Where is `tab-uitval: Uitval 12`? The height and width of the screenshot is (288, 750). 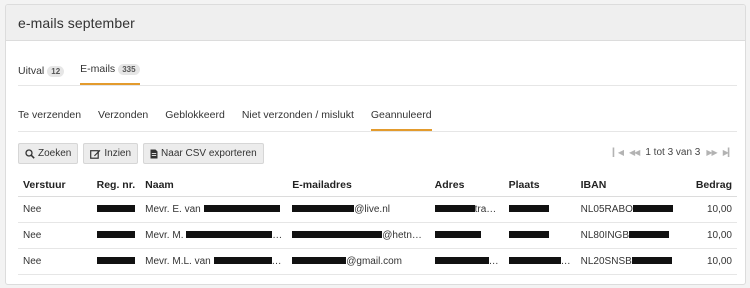
tab-uitval: Uitval 12 is located at coordinates (41, 74).